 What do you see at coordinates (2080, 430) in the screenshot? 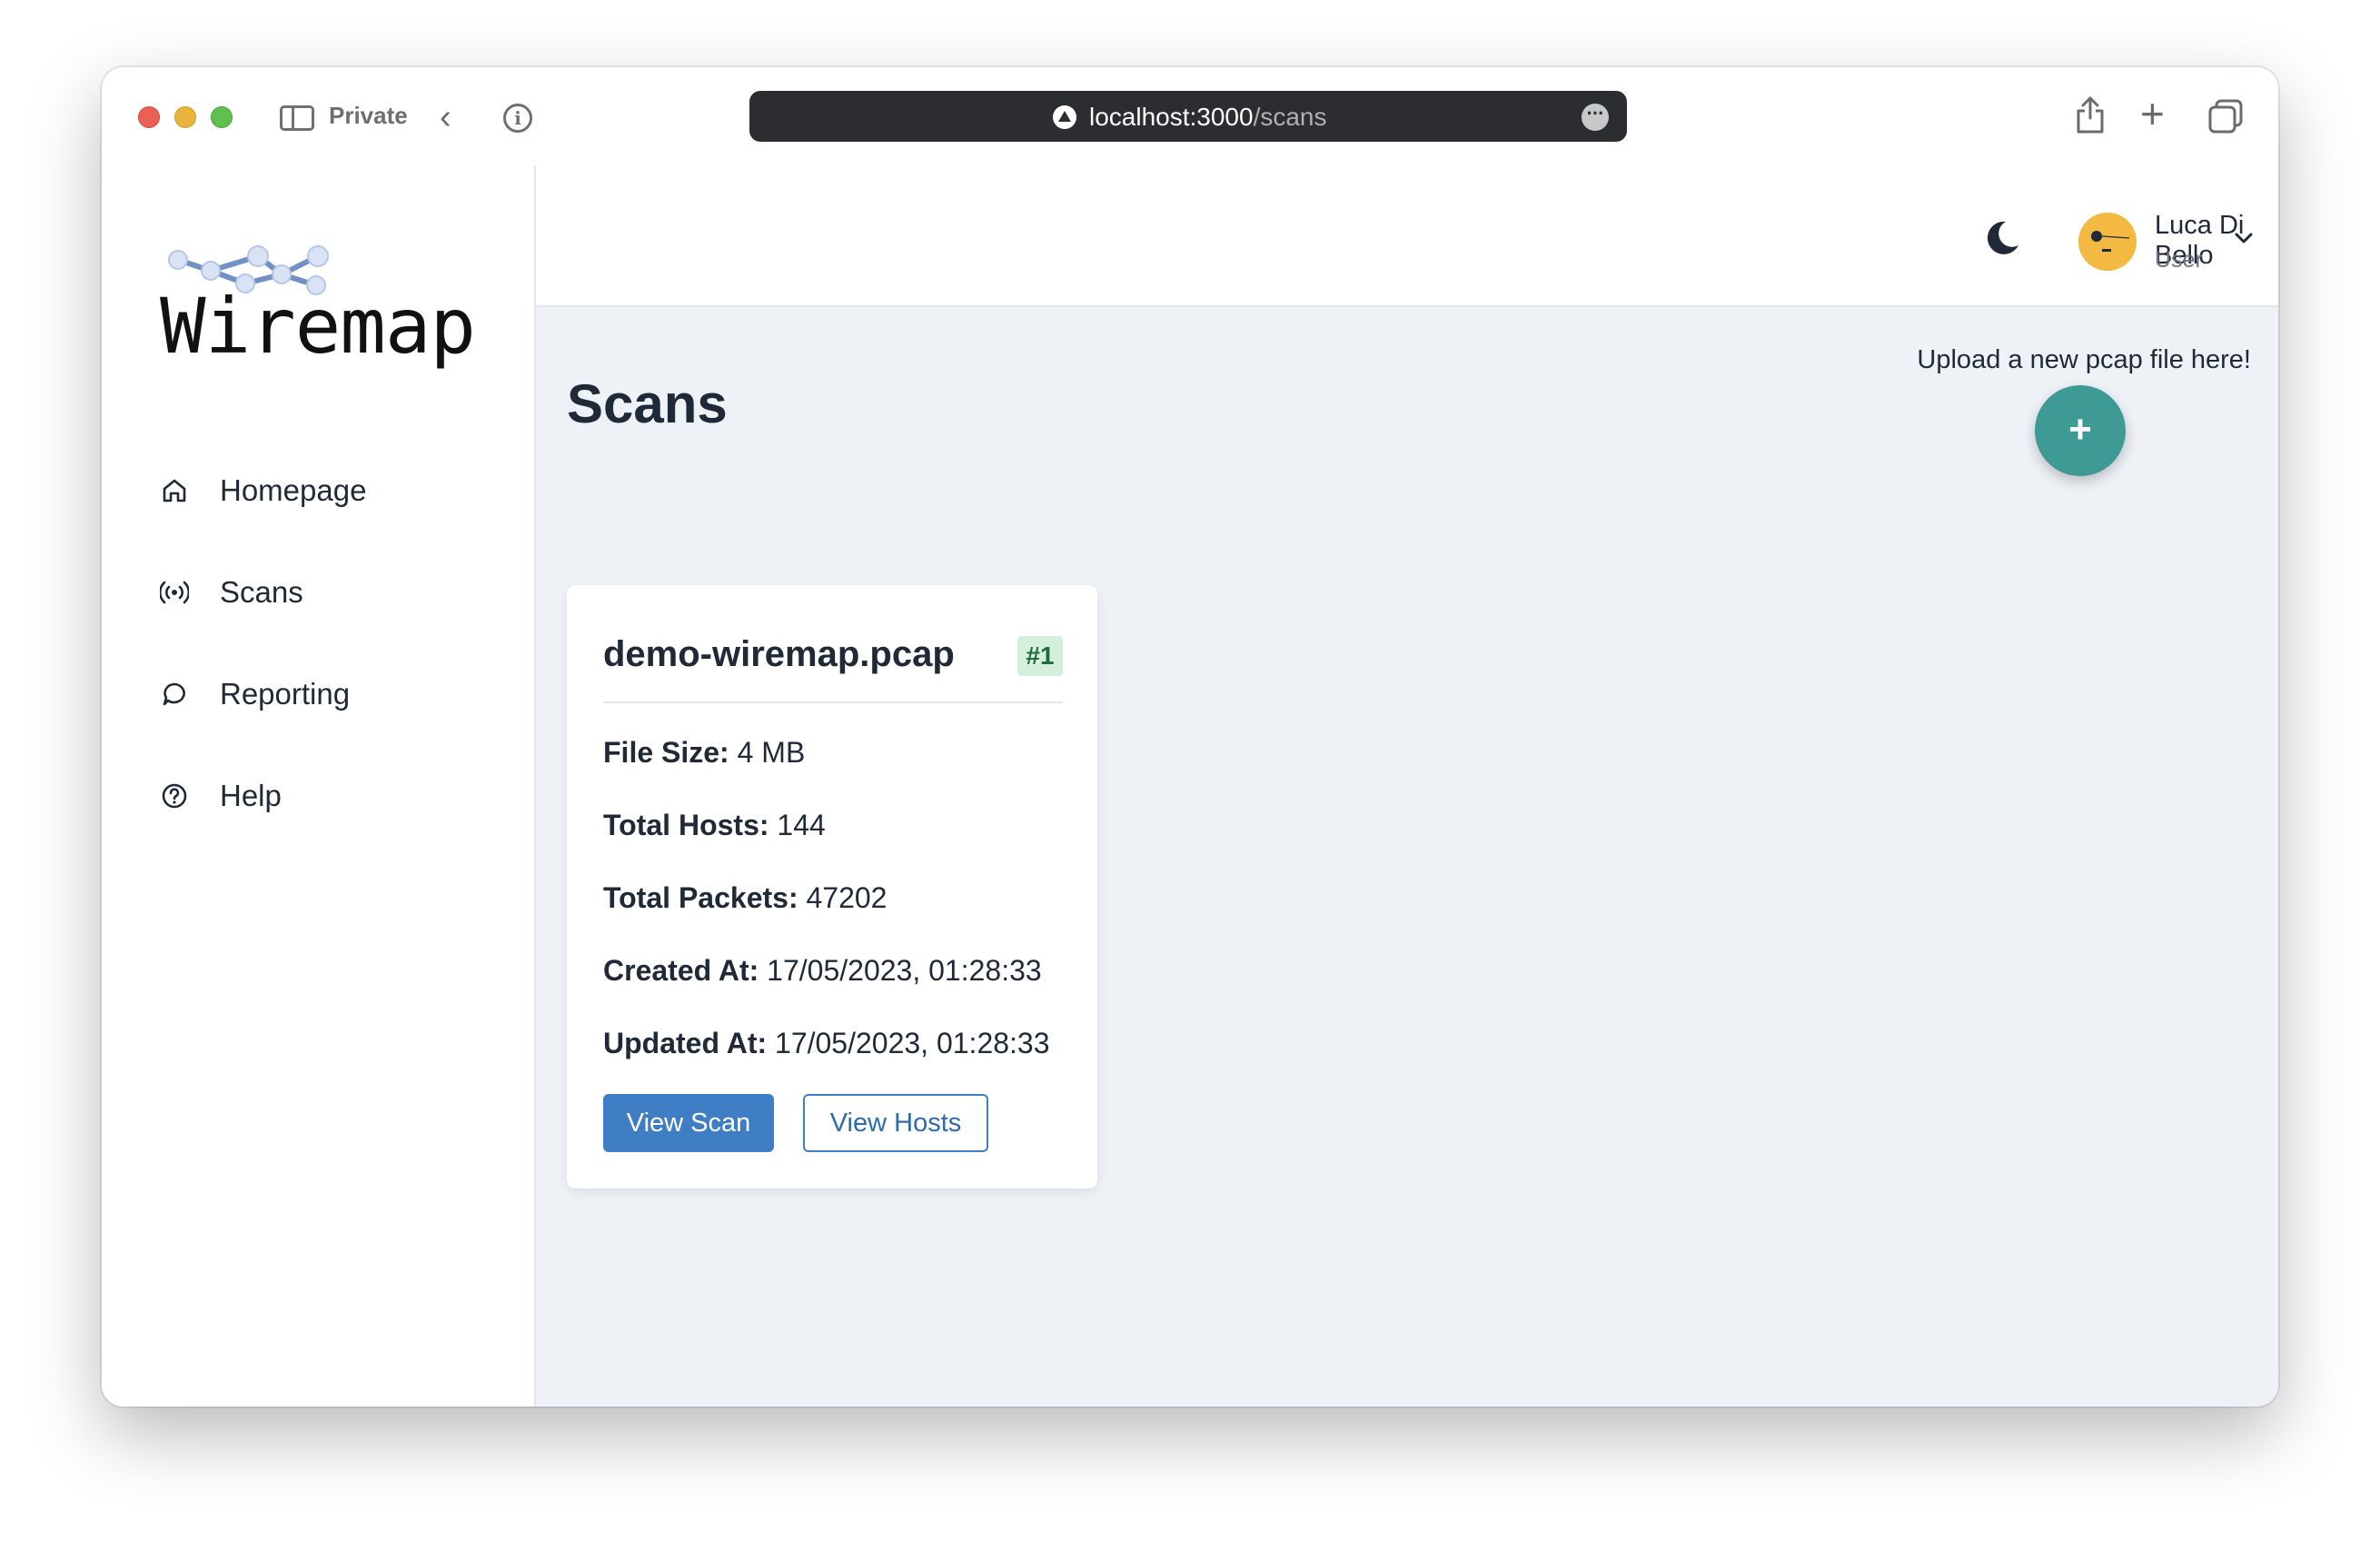
I see `upload-pcap-button: +` at bounding box center [2080, 430].